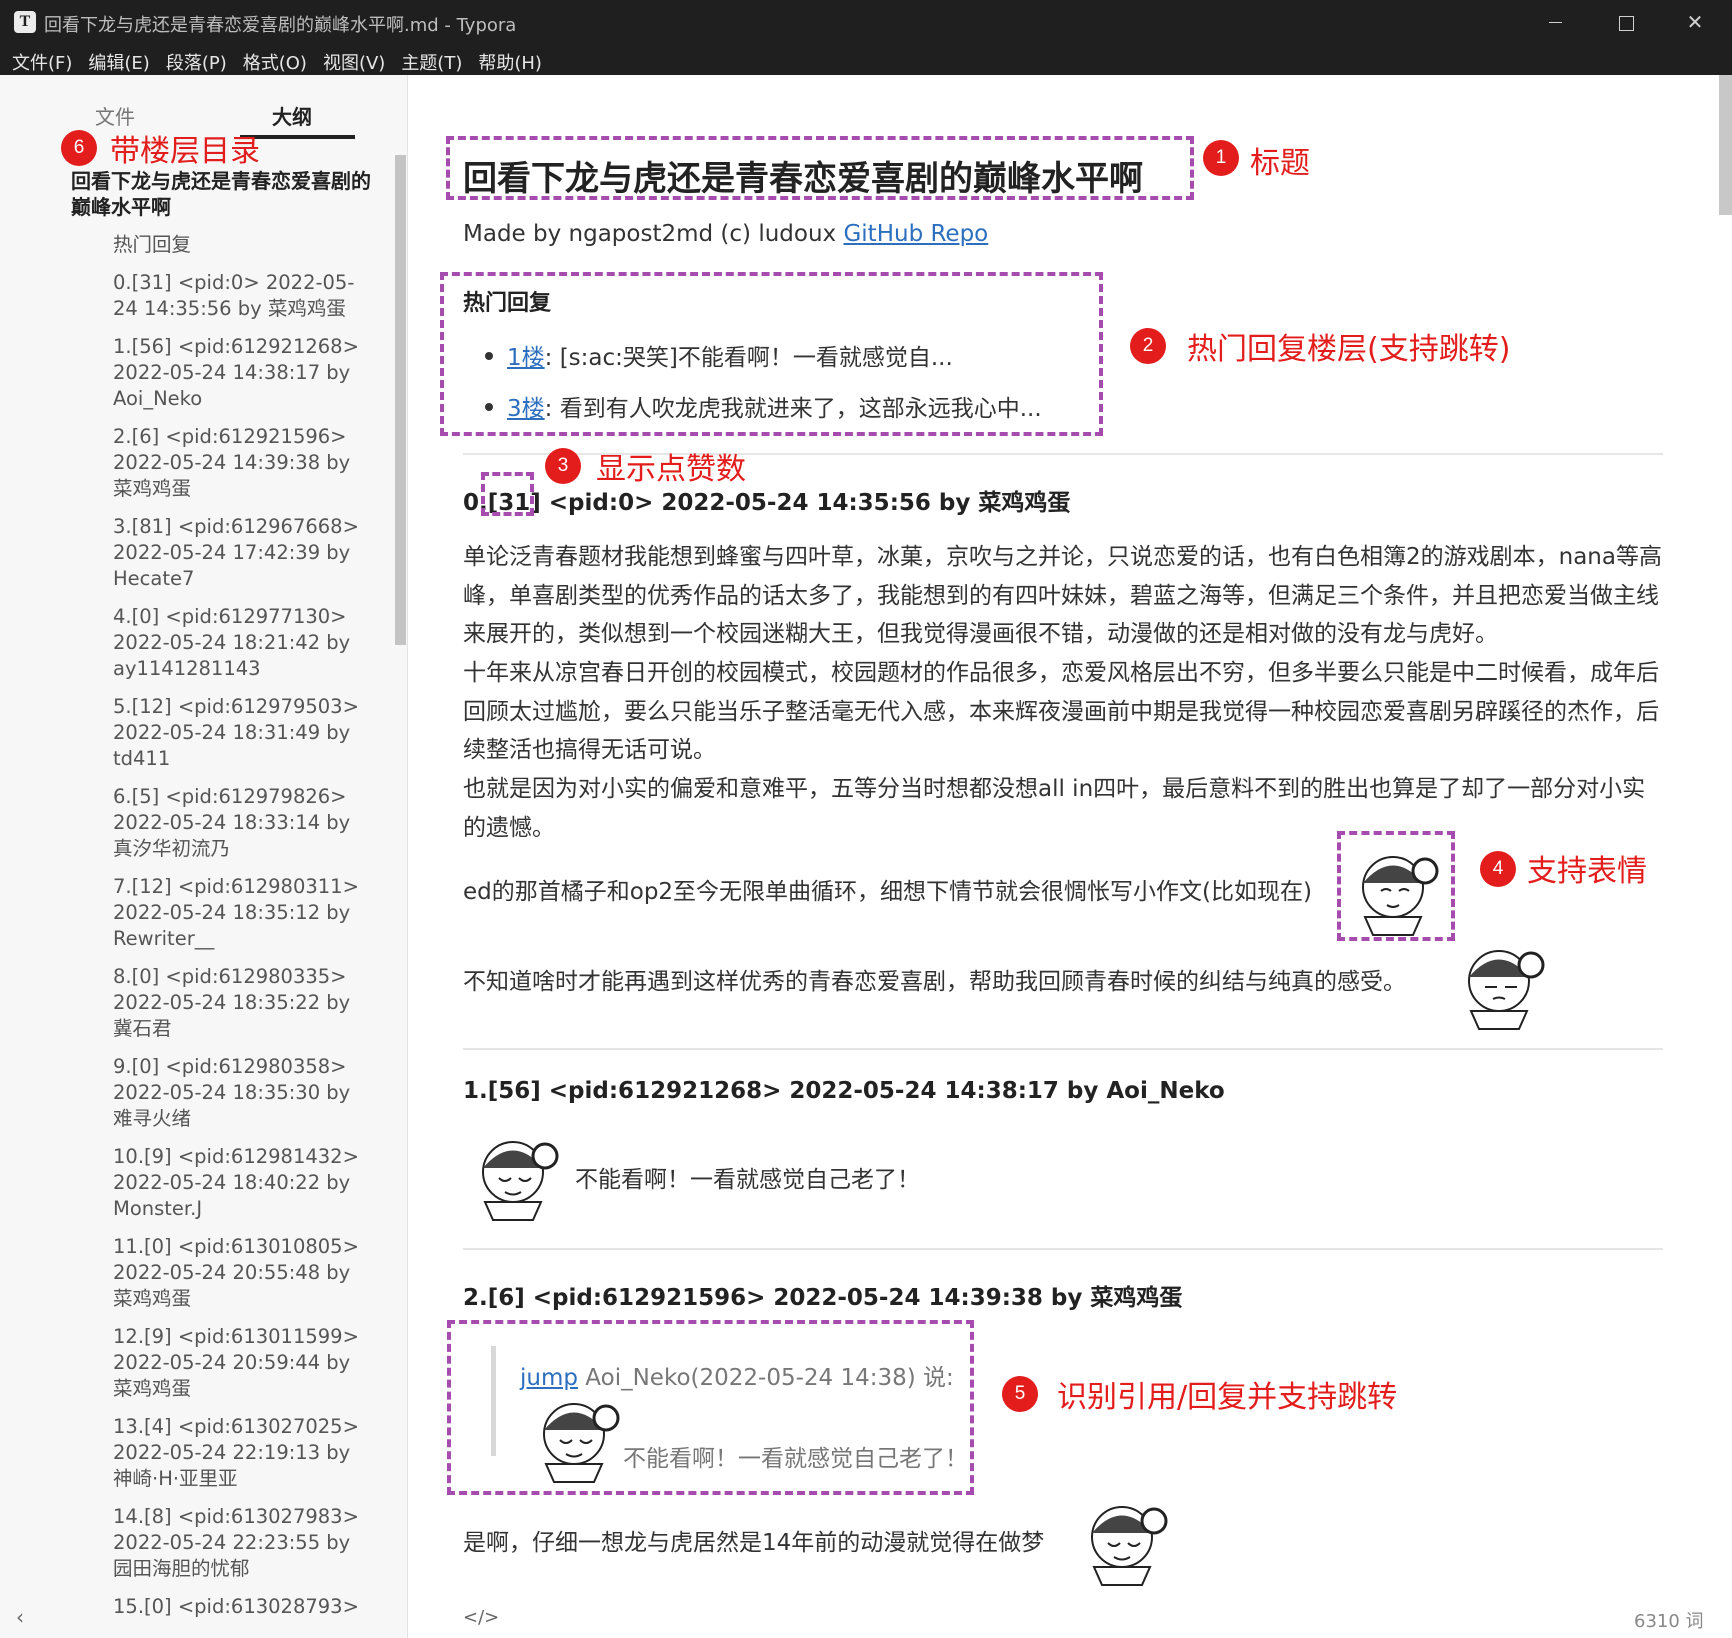  Describe the element at coordinates (481, 1617) in the screenshot. I see `source-code-mode-icon: </>` at that location.